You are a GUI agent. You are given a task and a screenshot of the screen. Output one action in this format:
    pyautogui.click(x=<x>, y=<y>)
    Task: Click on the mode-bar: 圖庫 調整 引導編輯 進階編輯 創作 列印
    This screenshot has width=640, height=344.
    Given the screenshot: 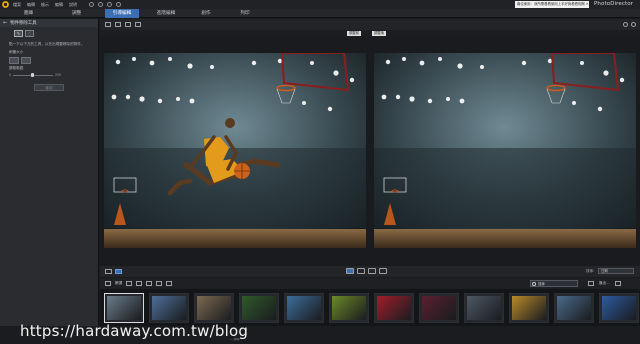 What is the action you would take?
    pyautogui.click(x=320, y=13)
    